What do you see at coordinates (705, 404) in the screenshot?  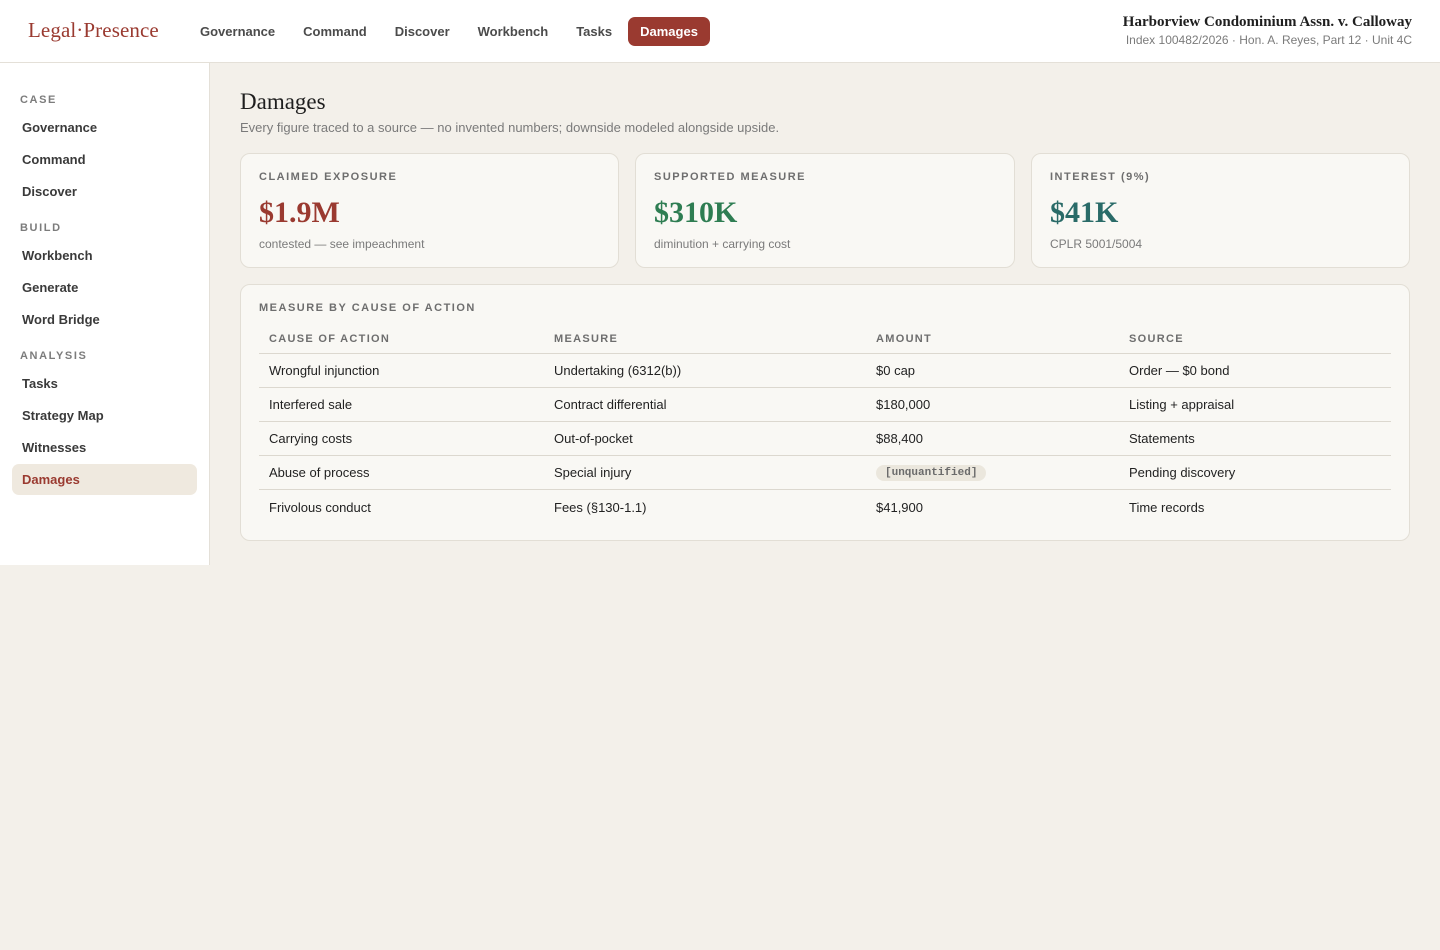 I see `cell-measure: Contract differential` at bounding box center [705, 404].